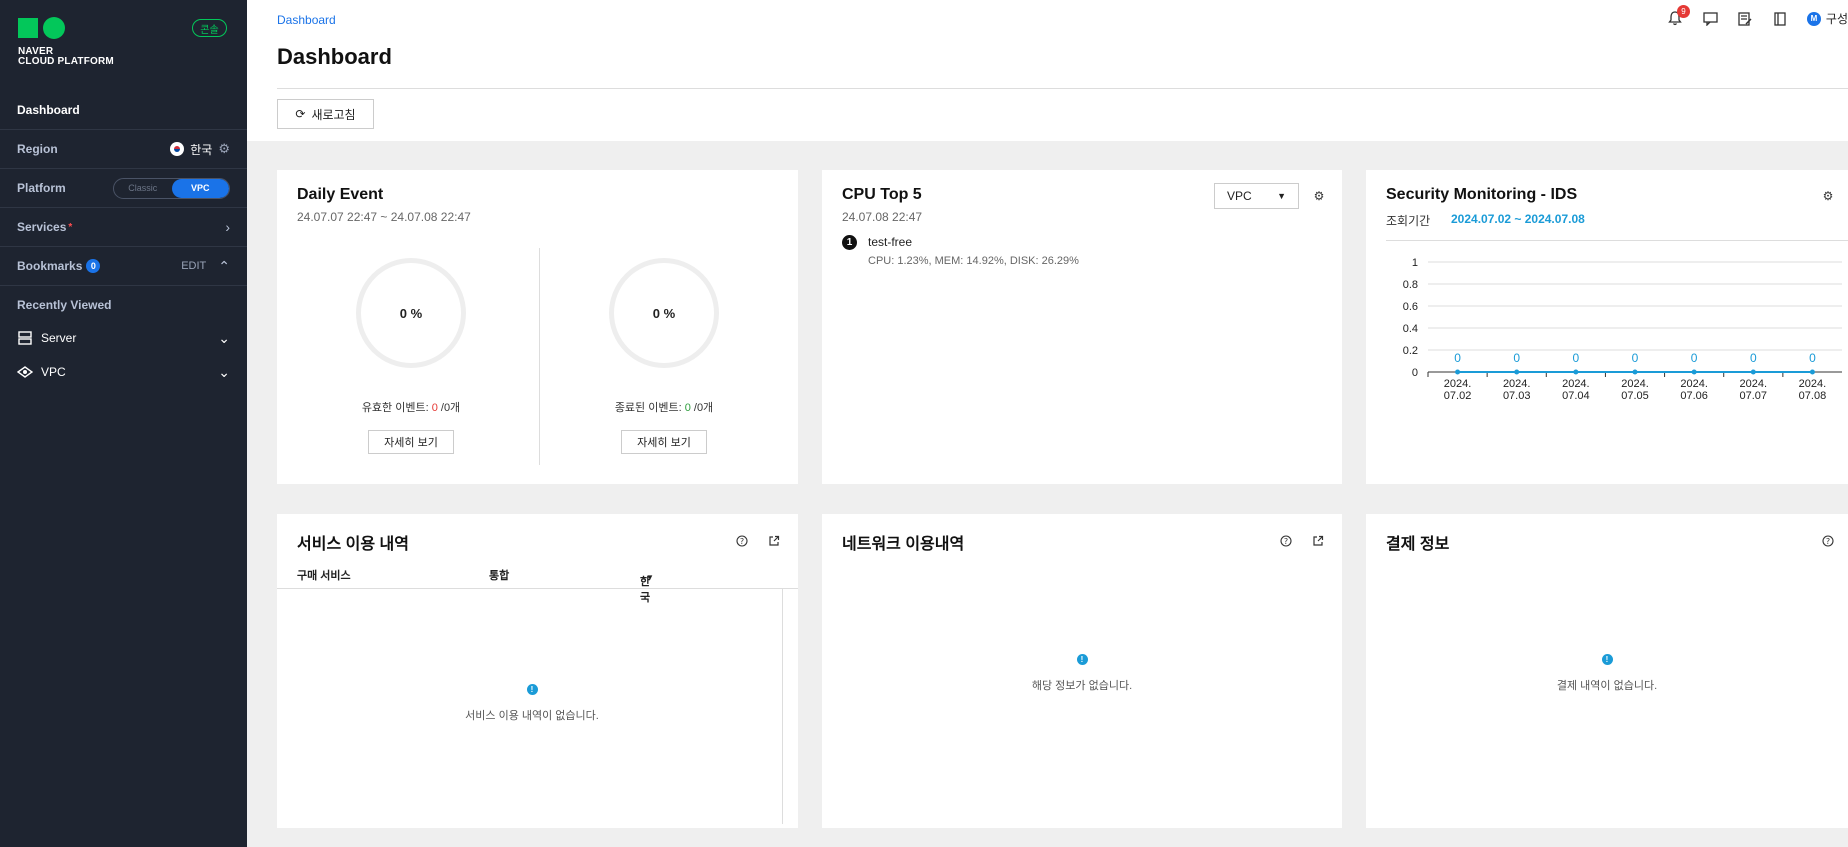 This screenshot has width=1848, height=847. What do you see at coordinates (324, 576) in the screenshot?
I see `column-header: 구매 서비스` at bounding box center [324, 576].